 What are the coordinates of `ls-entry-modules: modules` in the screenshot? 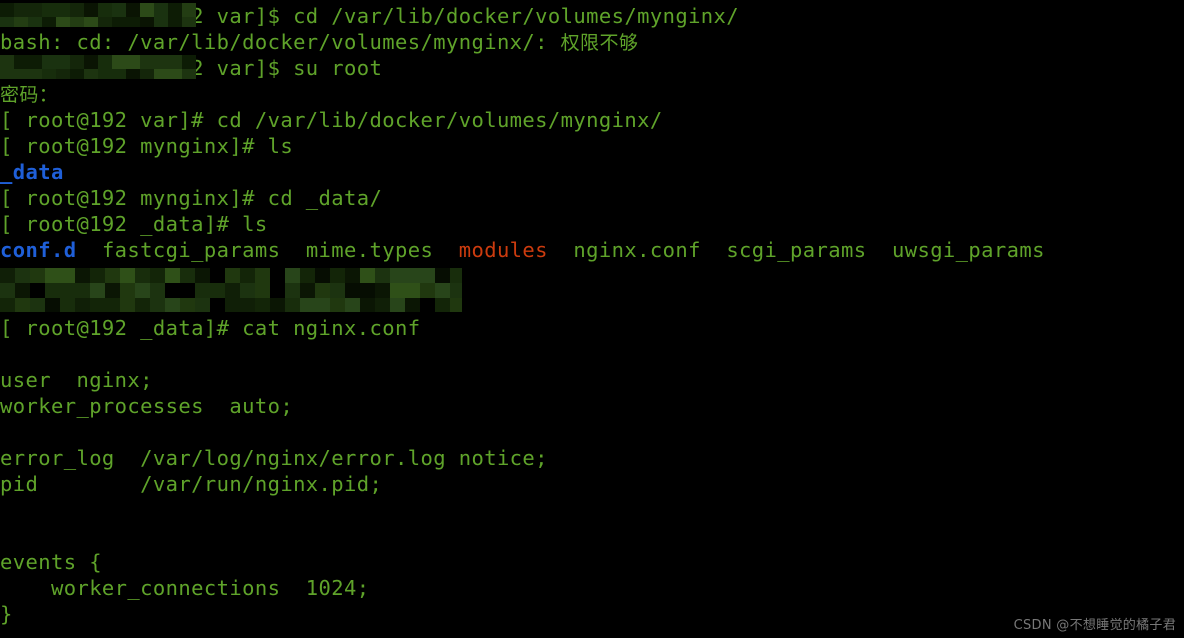 It's located at (503, 250).